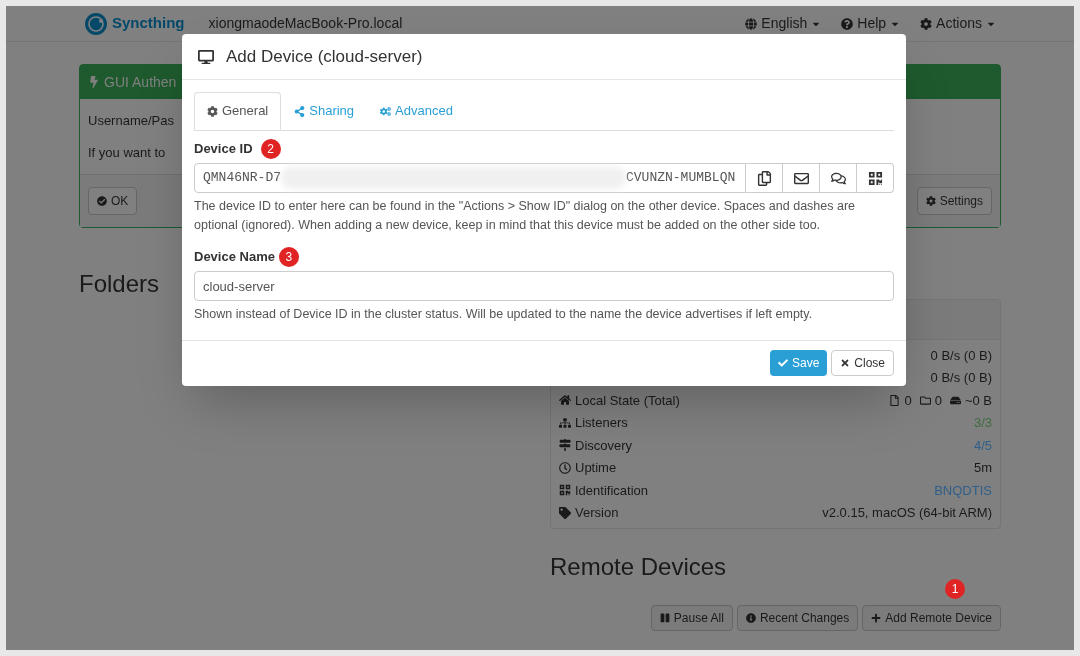 Image resolution: width=1080 pixels, height=656 pixels. Describe the element at coordinates (234, 257) in the screenshot. I see `field-label: Device Name` at that location.